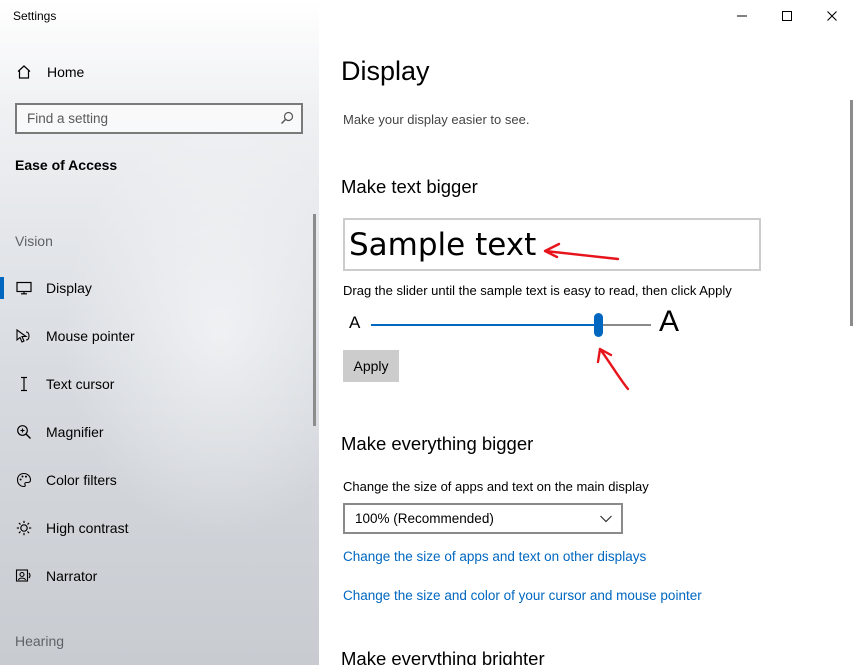 This screenshot has height=665, width=854. I want to click on text-size-slider, so click(511, 325).